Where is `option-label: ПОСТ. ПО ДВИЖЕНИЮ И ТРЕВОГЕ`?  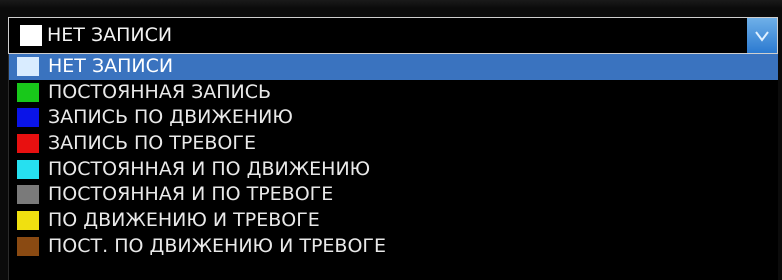 option-label: ПОСТ. ПО ДВИЖЕНИЮ И ТРЕВОГЕ is located at coordinates (217, 245).